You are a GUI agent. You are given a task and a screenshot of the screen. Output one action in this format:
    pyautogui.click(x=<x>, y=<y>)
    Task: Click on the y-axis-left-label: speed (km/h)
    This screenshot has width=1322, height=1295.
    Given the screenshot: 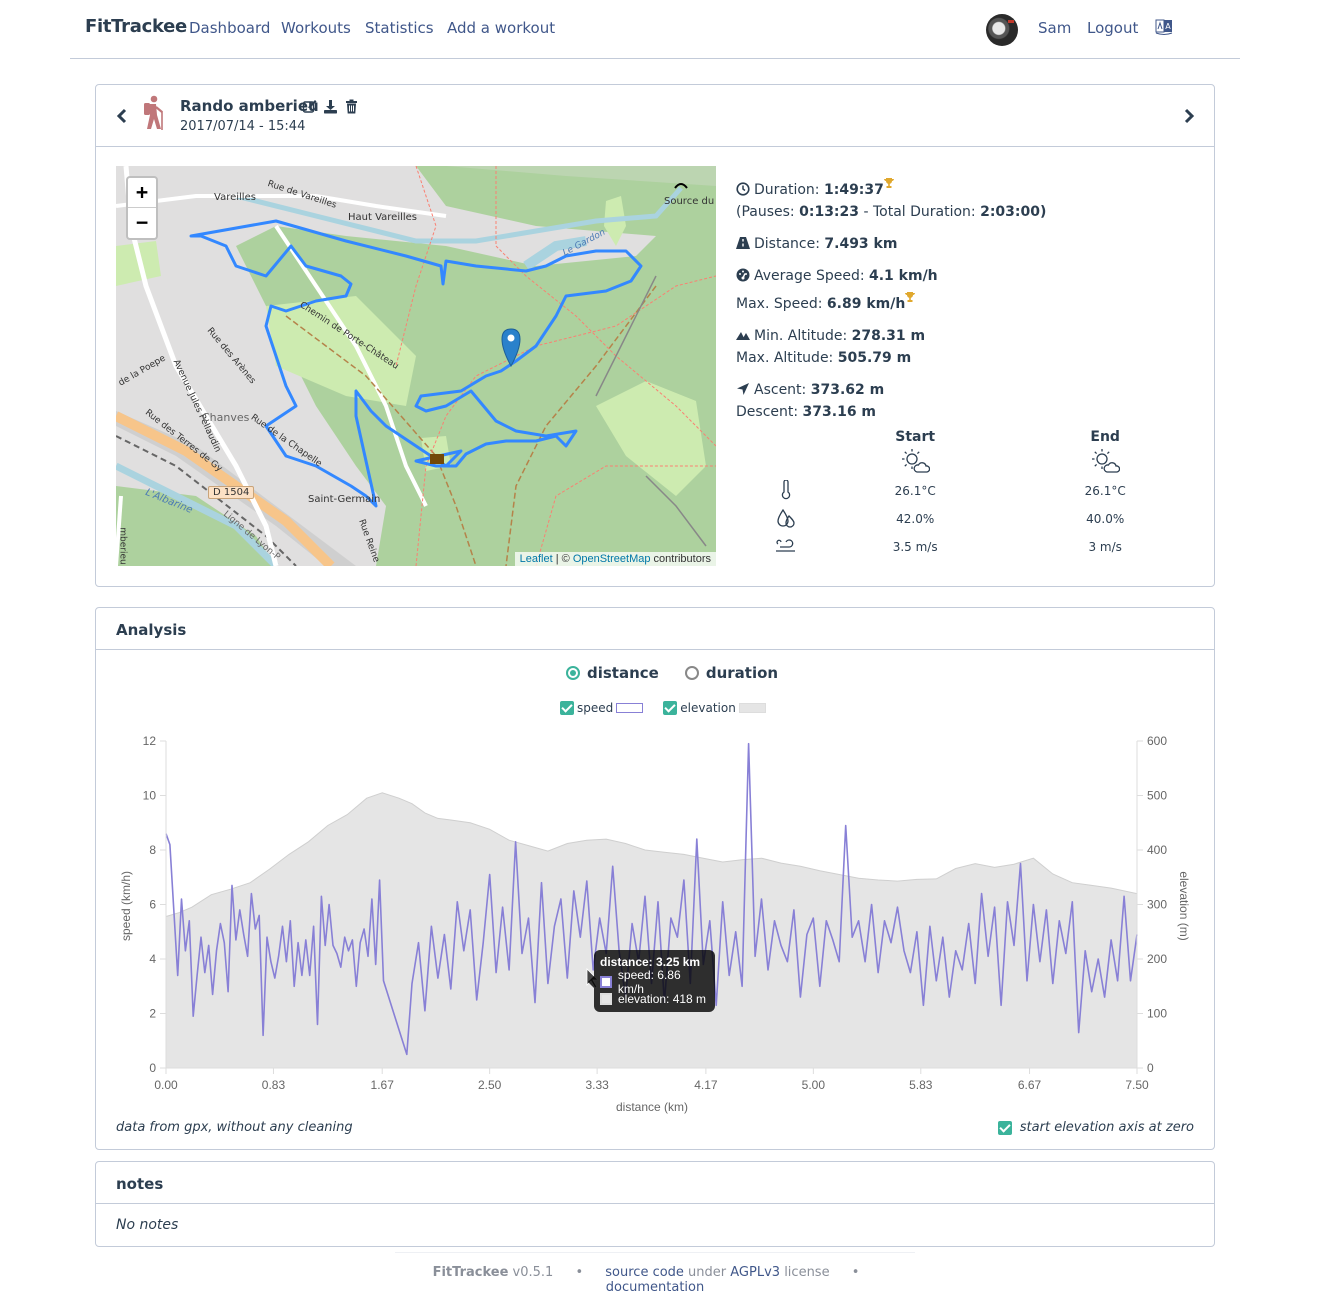 What is the action you would take?
    pyautogui.click(x=126, y=906)
    